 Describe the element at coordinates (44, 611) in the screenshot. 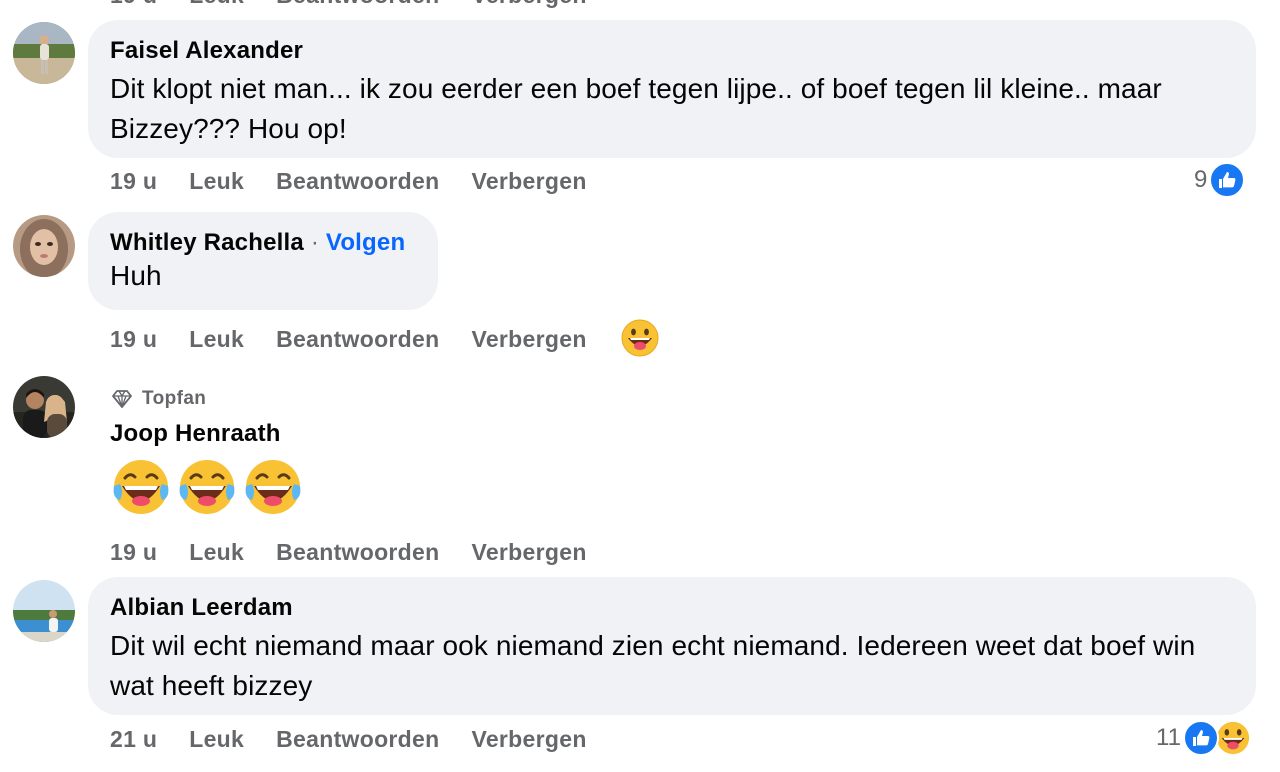

I see `avatar-albian-leerdam` at that location.